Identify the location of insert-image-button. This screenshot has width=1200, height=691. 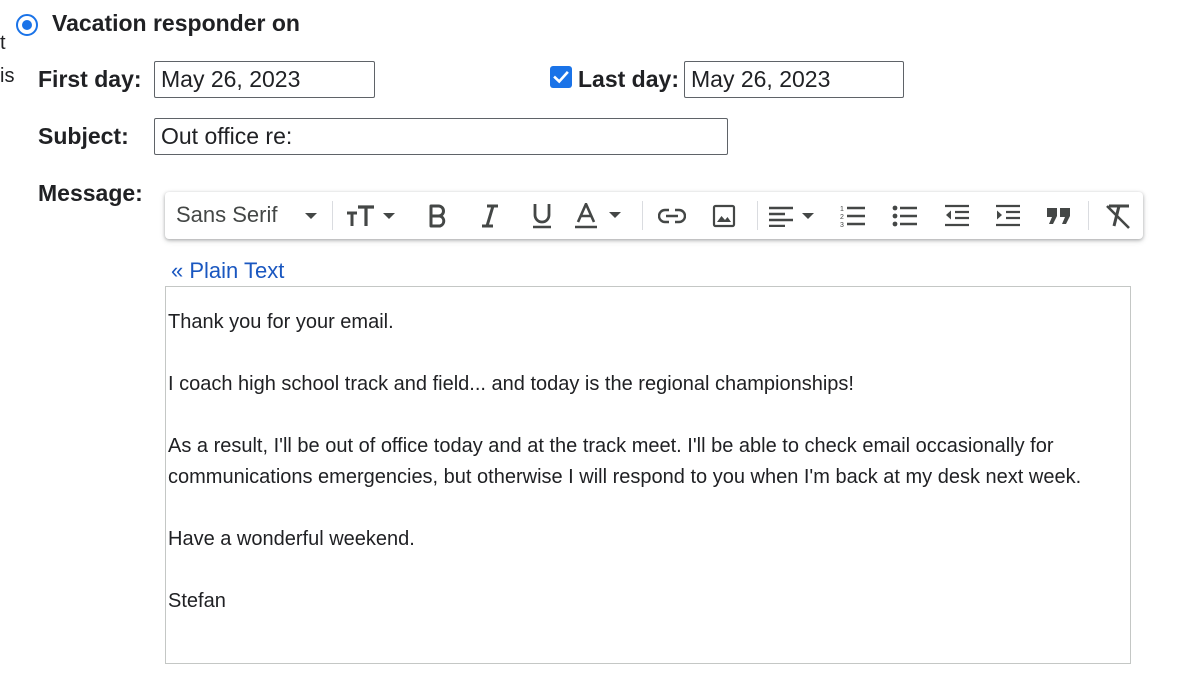
(724, 215).